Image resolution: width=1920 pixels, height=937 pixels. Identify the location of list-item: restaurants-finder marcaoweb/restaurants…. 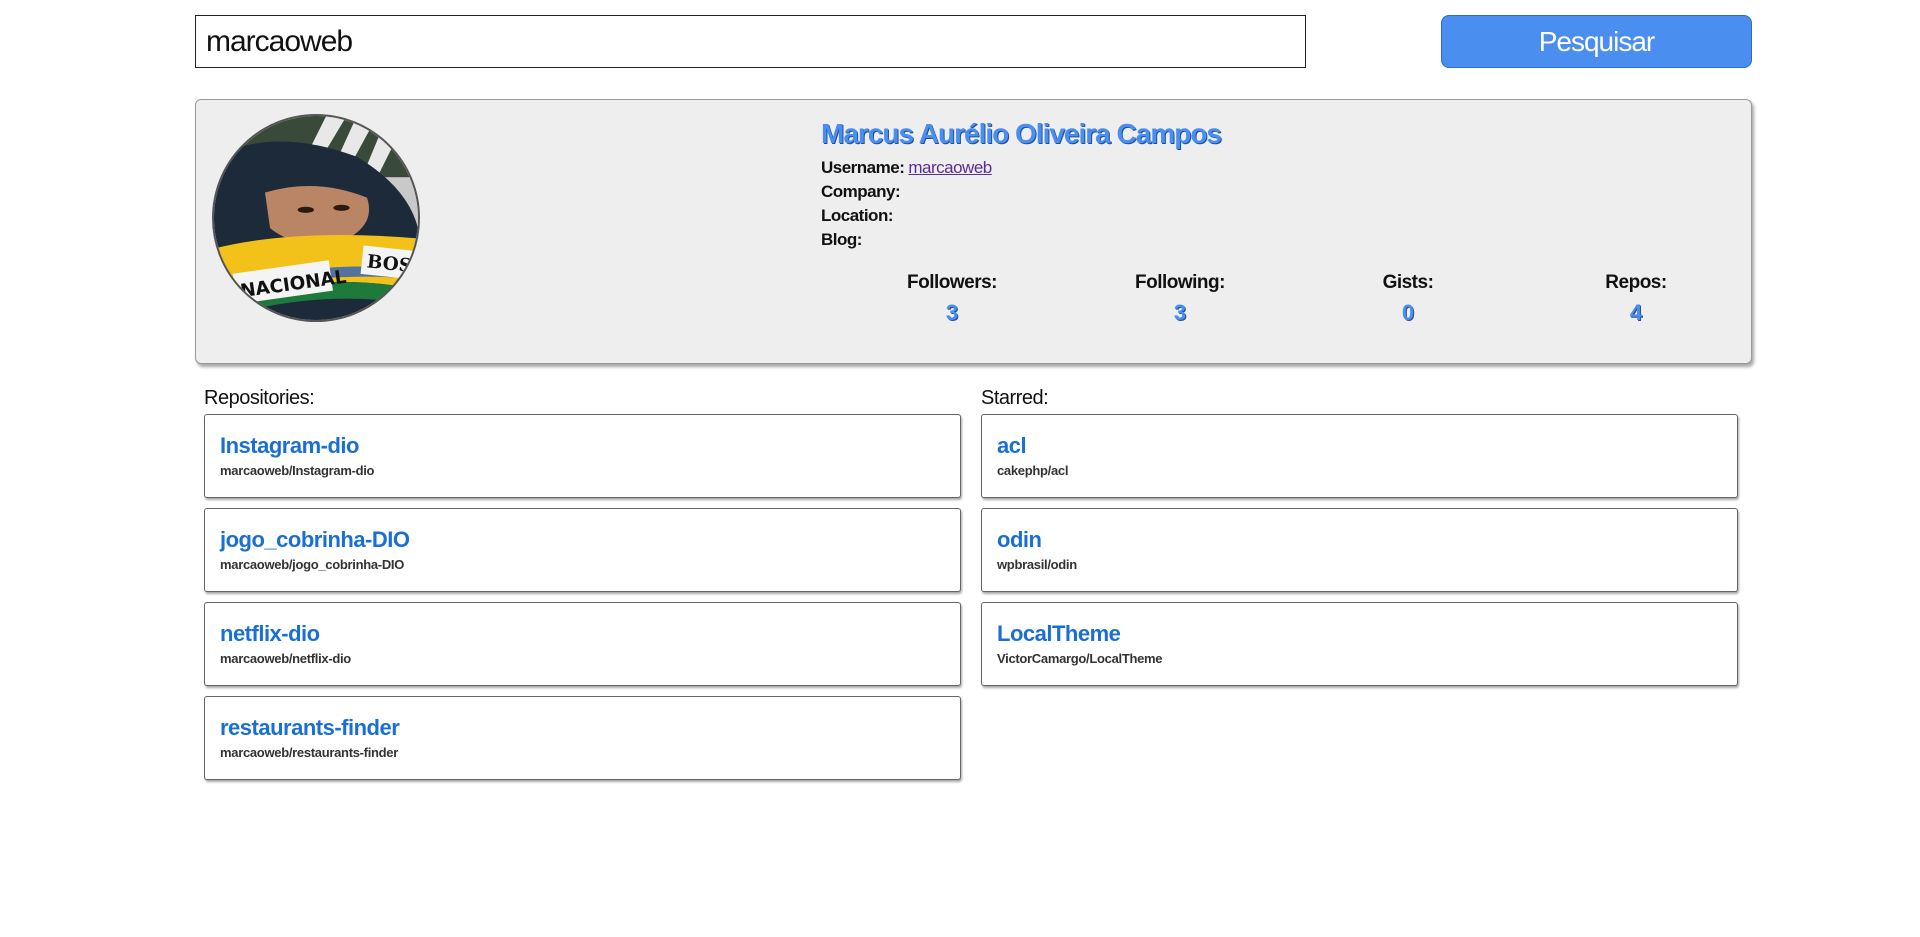
(582, 738).